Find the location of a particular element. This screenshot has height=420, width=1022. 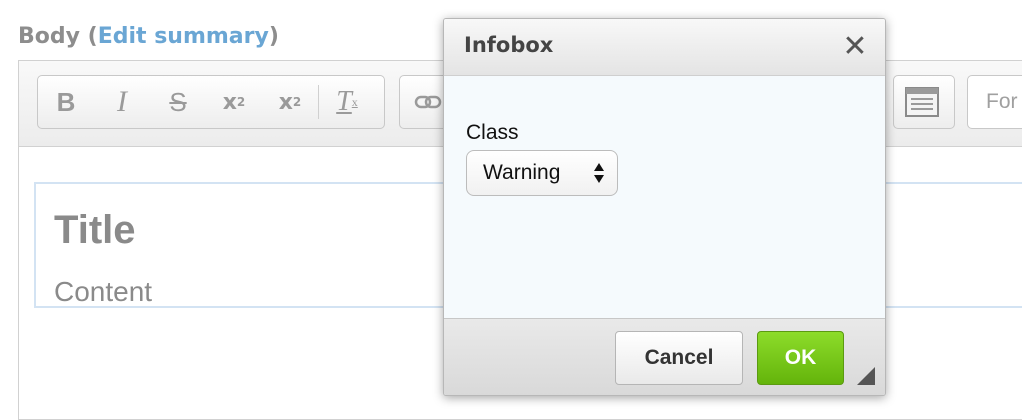

field-label-text: Body is located at coordinates (49, 36).